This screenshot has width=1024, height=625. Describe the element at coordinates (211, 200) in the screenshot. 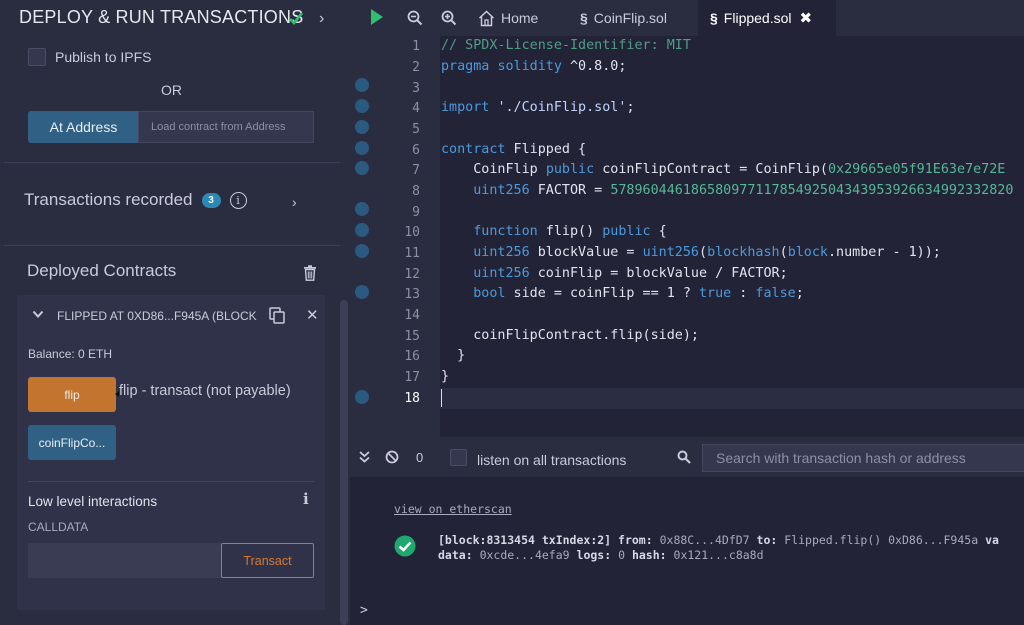

I see `transactions-count-badge: 3` at that location.